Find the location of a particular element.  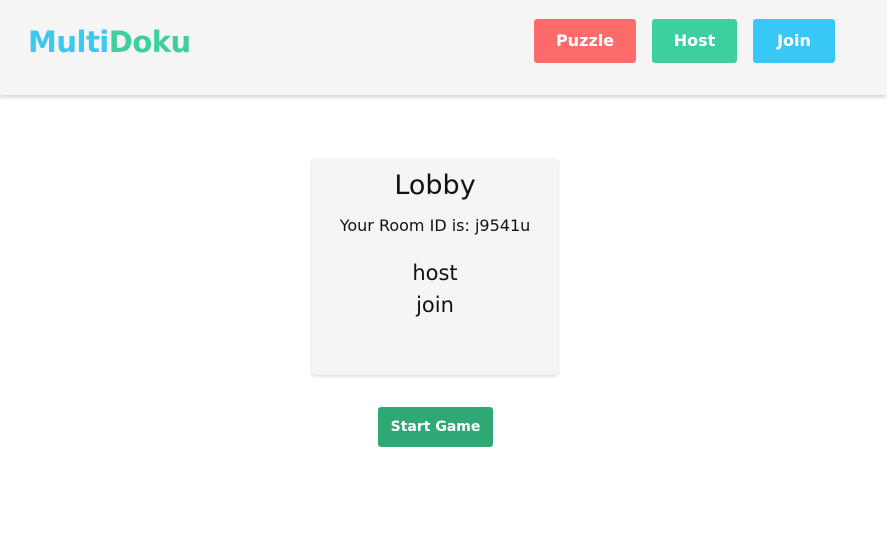

start-game-button: Start Game is located at coordinates (435, 427).